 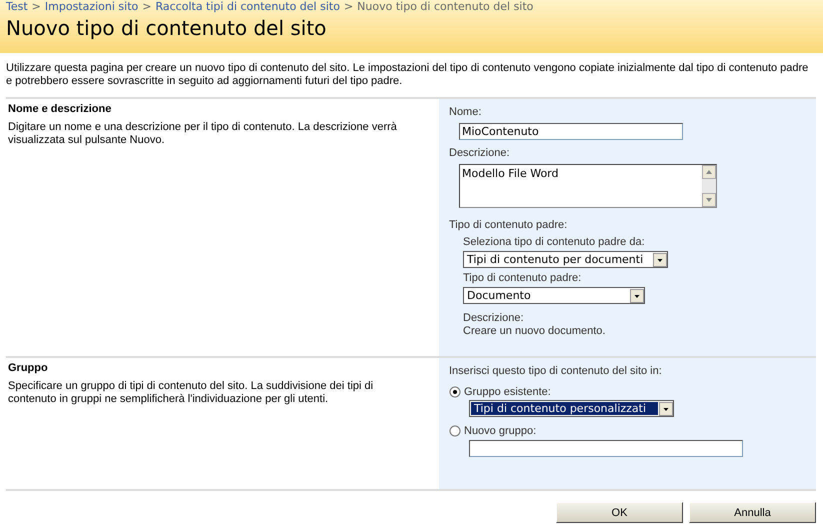 What do you see at coordinates (191, 393) in the screenshot?
I see `section-description: Specificare un gruppo di tipi di contenuto del sito. La suddivisione dei tipi di contenuto in gruppi ne semplificherà l'individuazione per gli utenti.` at bounding box center [191, 393].